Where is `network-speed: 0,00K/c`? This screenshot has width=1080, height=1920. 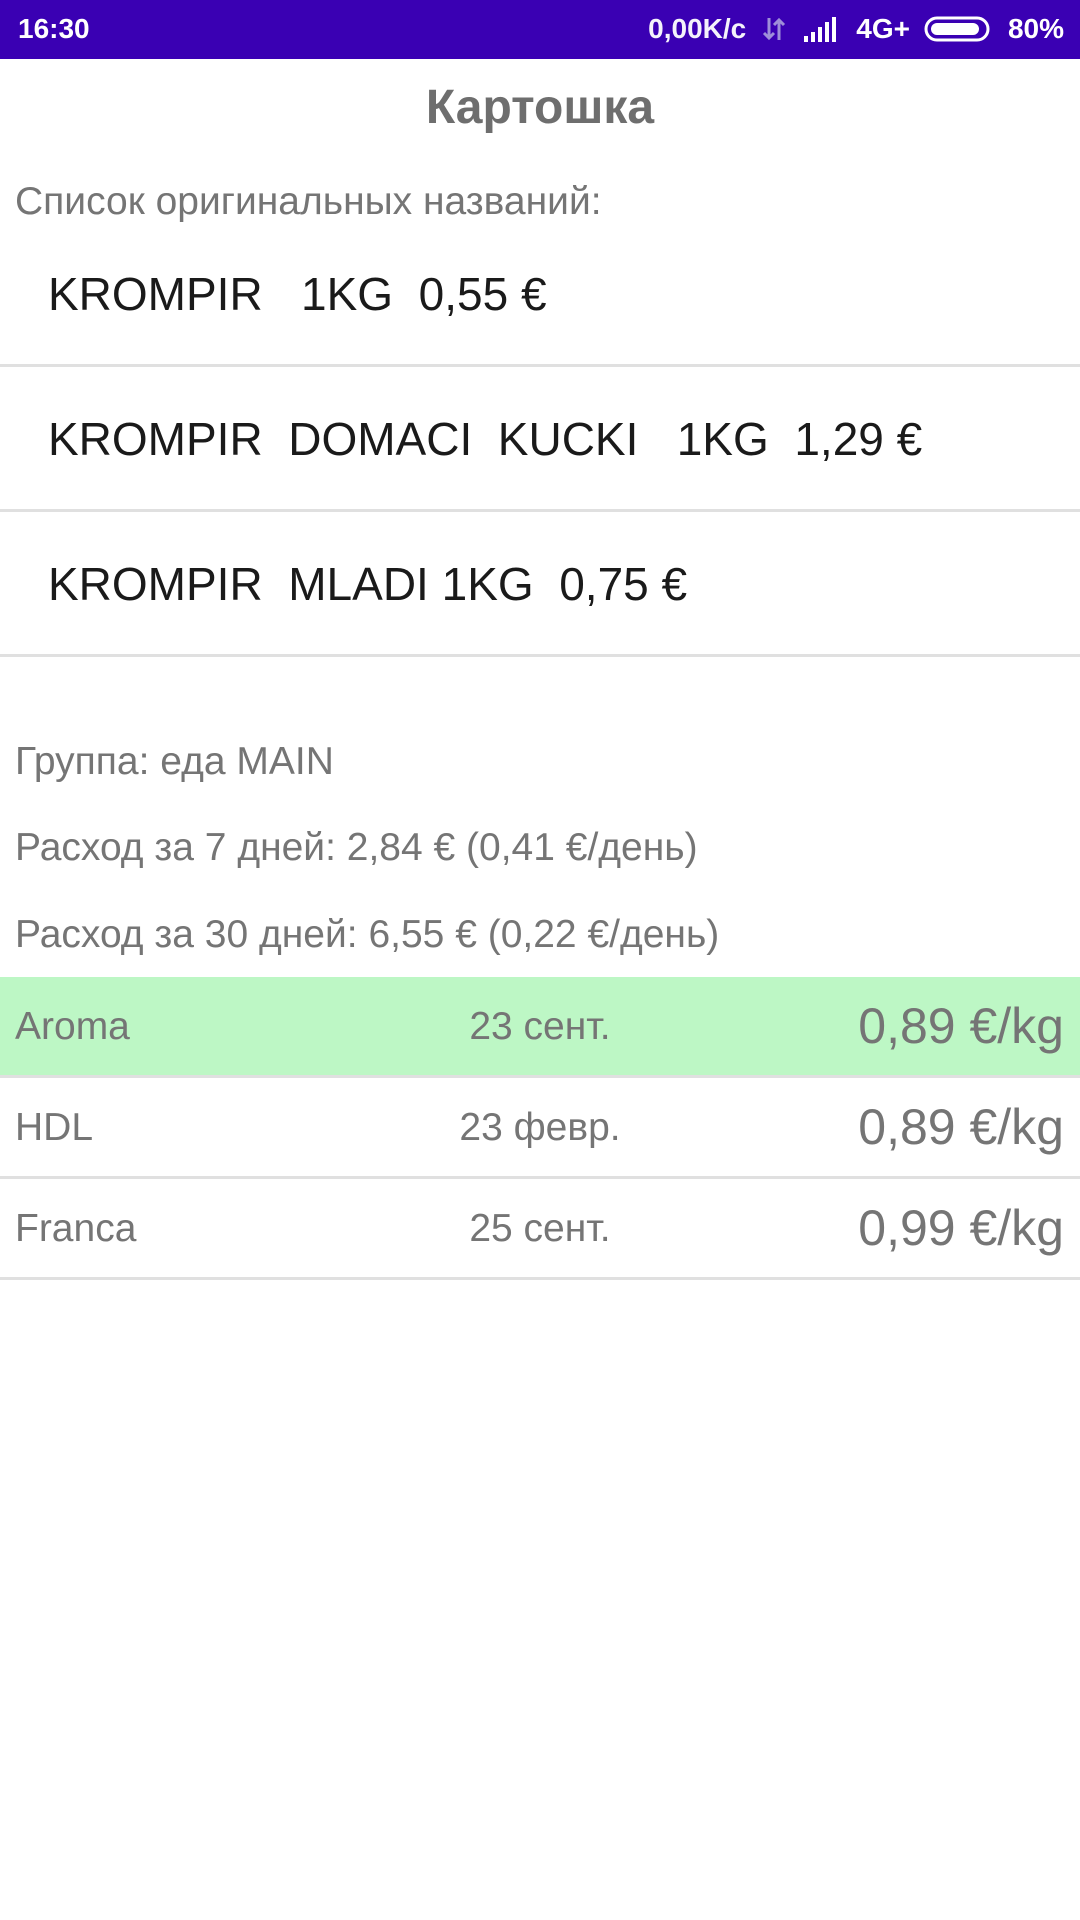
network-speed: 0,00K/c is located at coordinates (697, 28).